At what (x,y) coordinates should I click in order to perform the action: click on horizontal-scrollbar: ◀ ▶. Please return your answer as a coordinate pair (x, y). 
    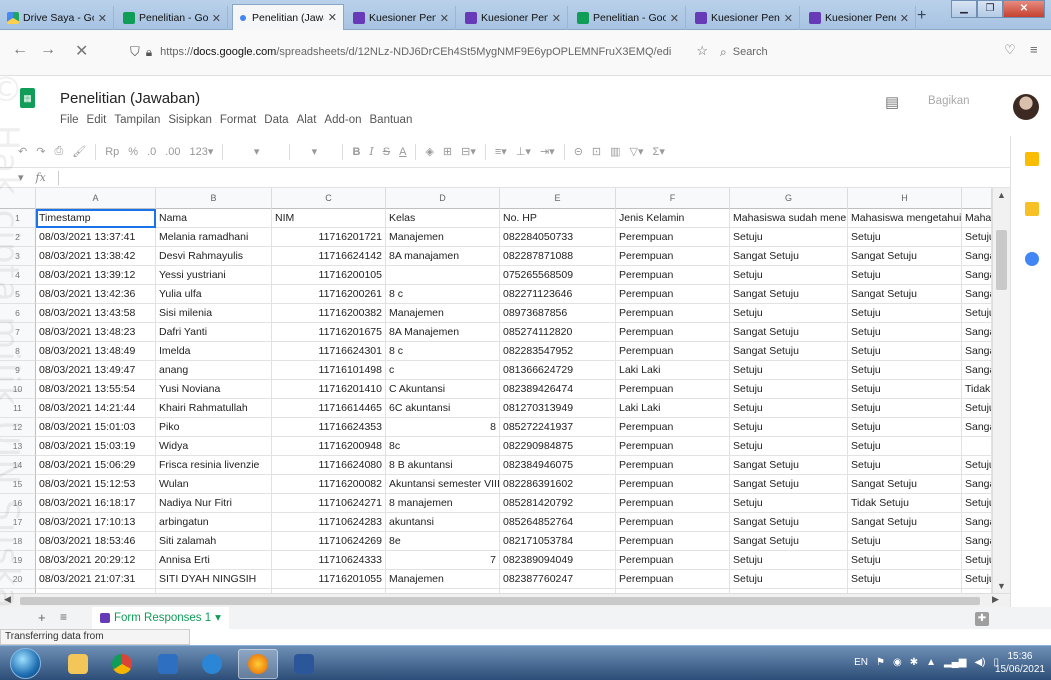
    Looking at the image, I should click on (505, 600).